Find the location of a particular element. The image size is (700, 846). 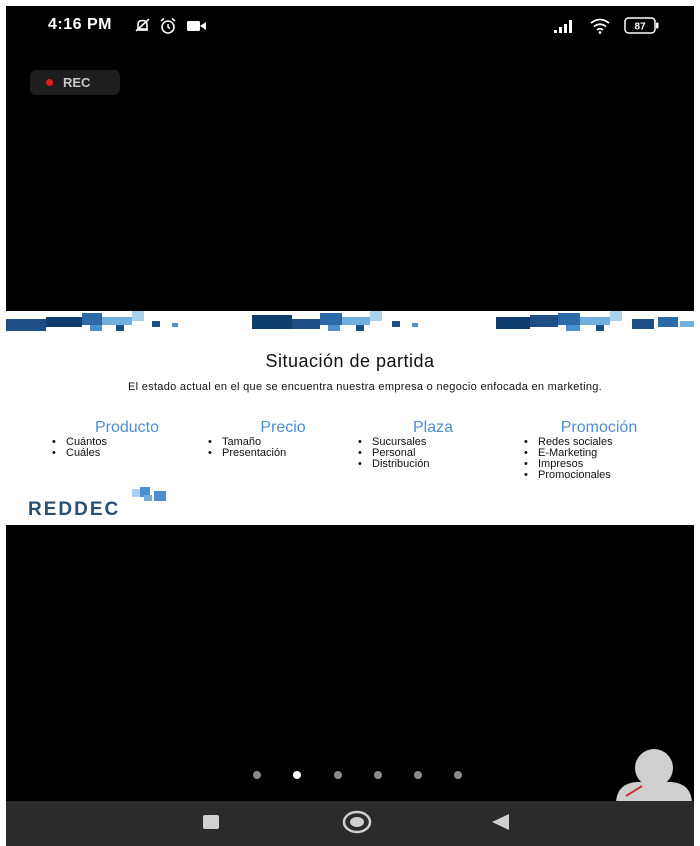

system-nav-bar is located at coordinates (350, 823).